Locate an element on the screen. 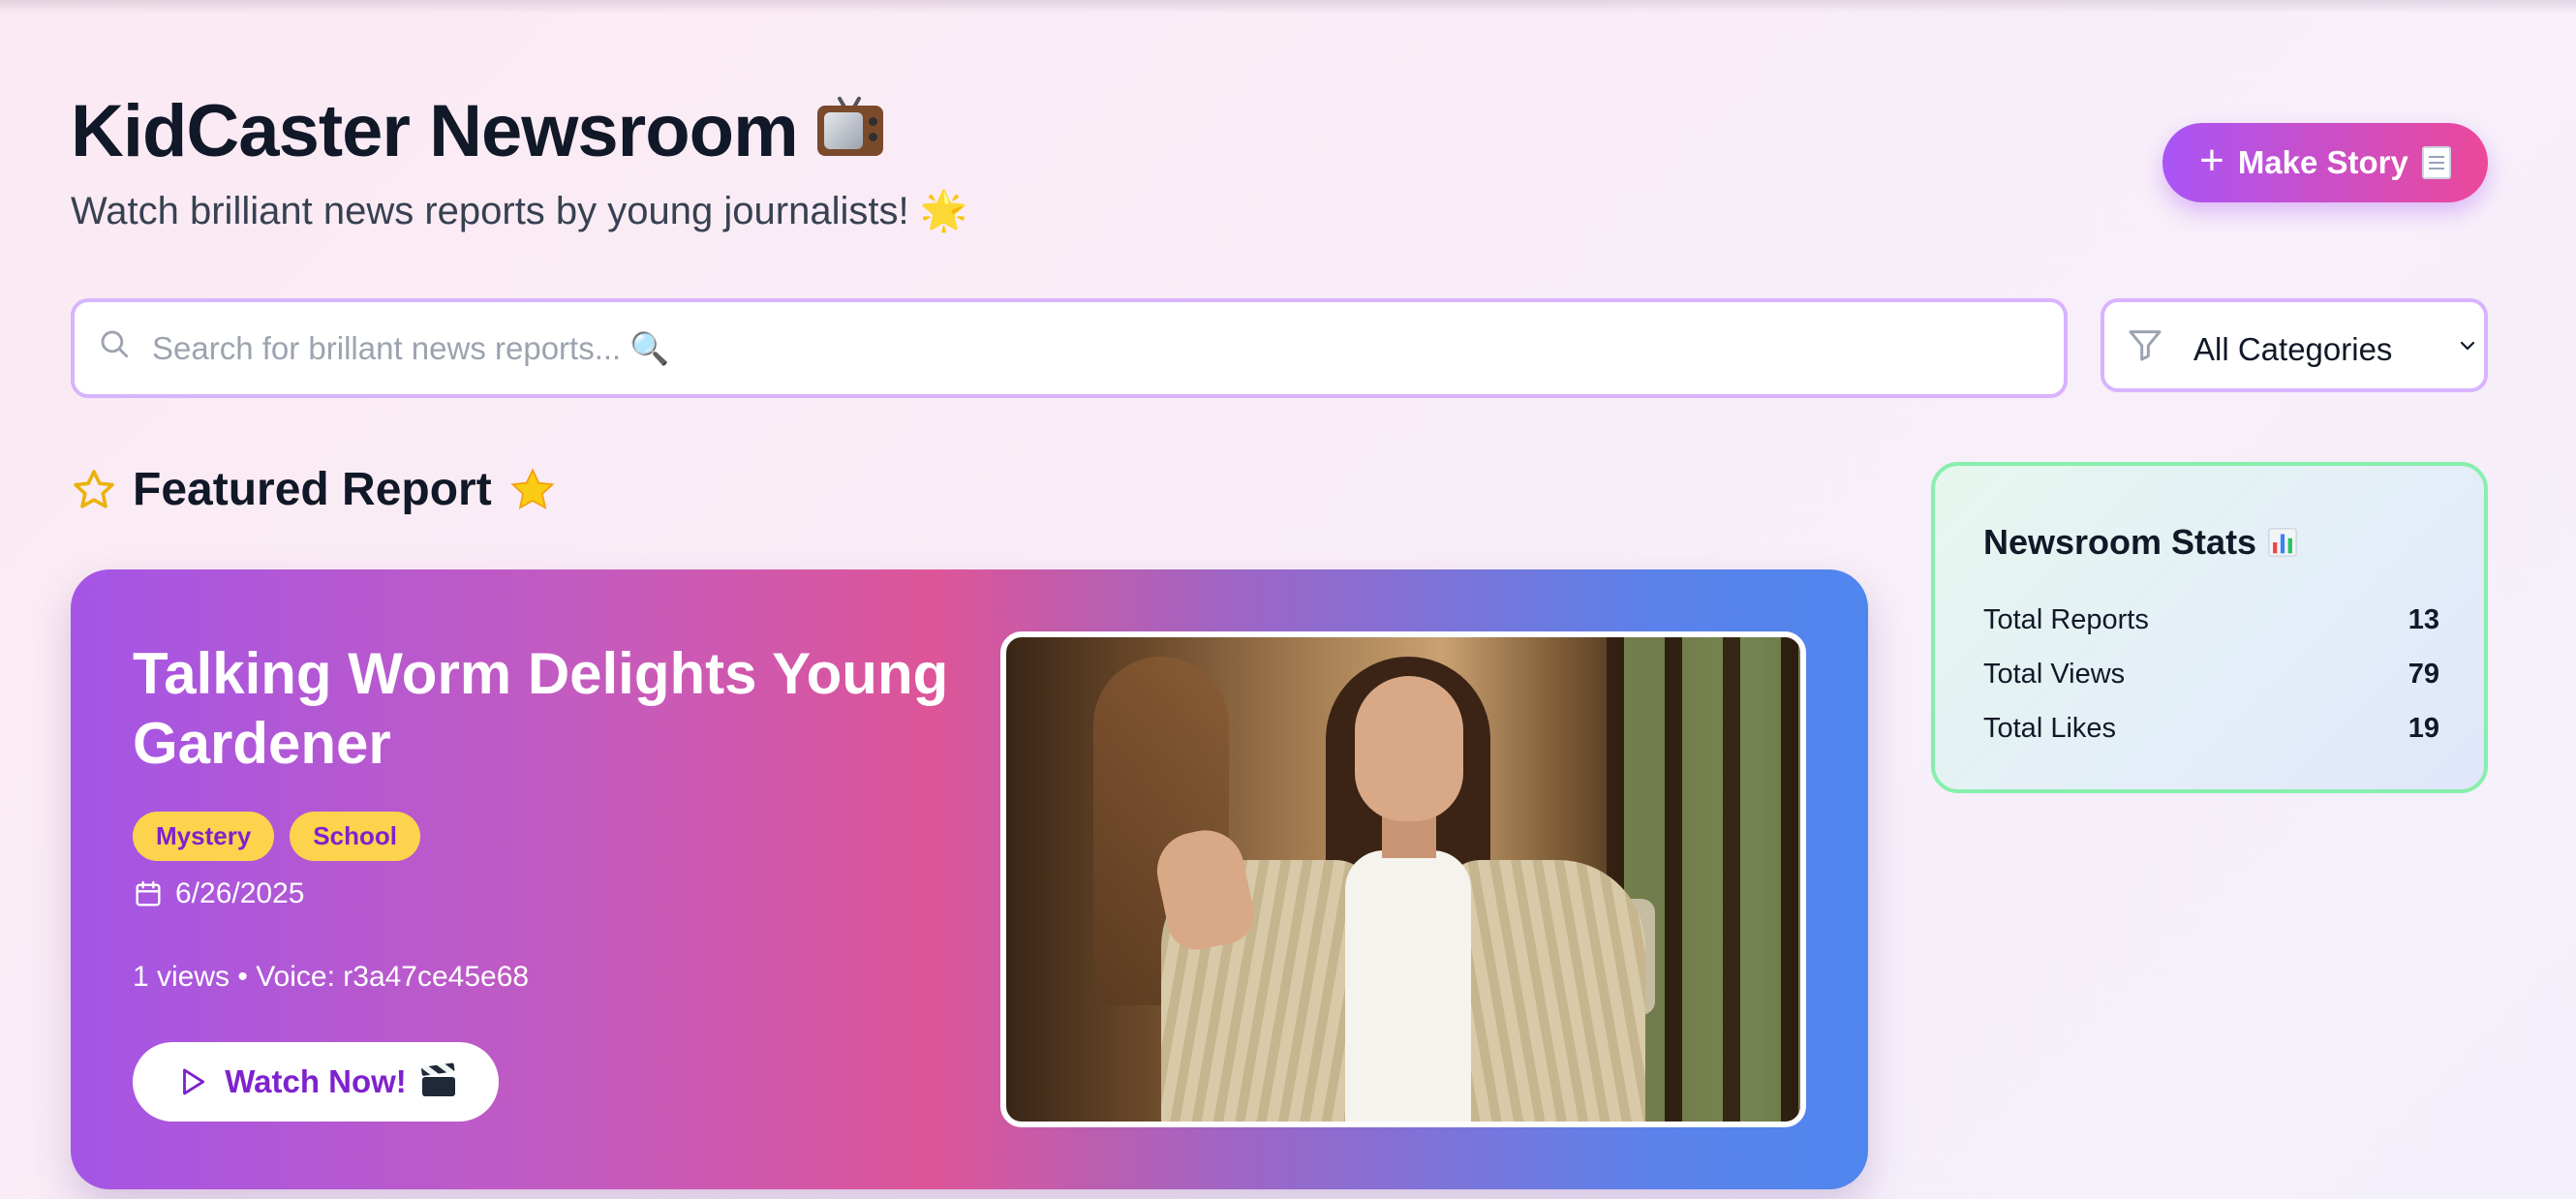 This screenshot has width=2576, height=1199. report-title: Talking Worm Delights Young Gardener is located at coordinates (541, 708).